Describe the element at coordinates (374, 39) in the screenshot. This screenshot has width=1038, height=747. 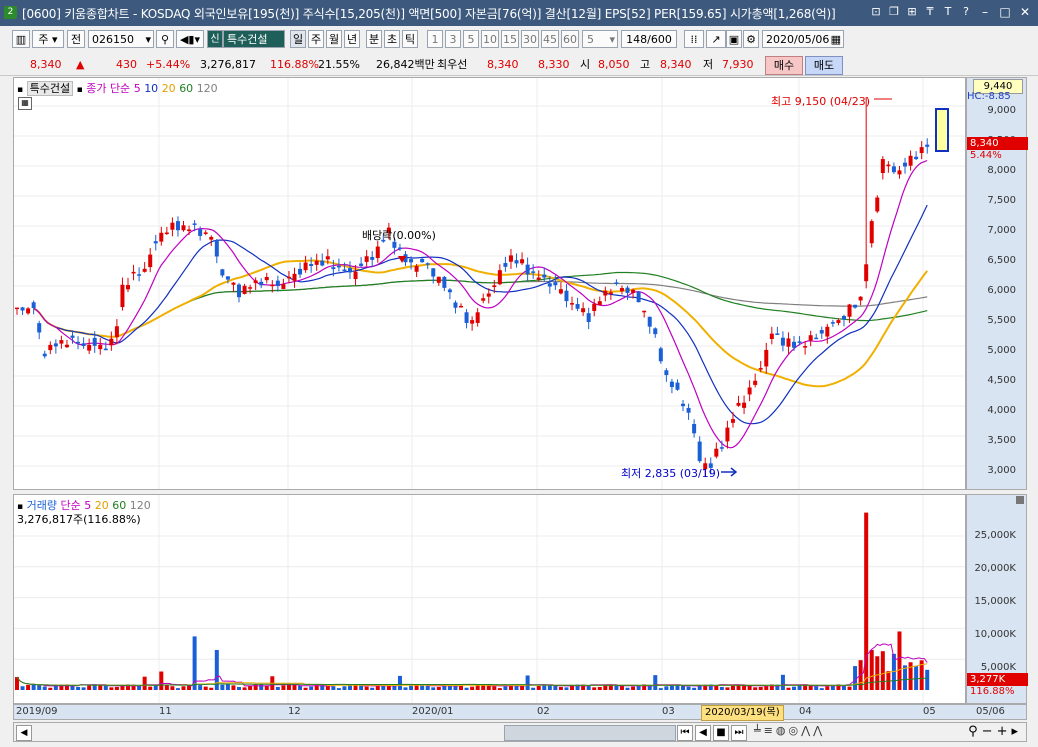
I see `period-minute: 분` at that location.